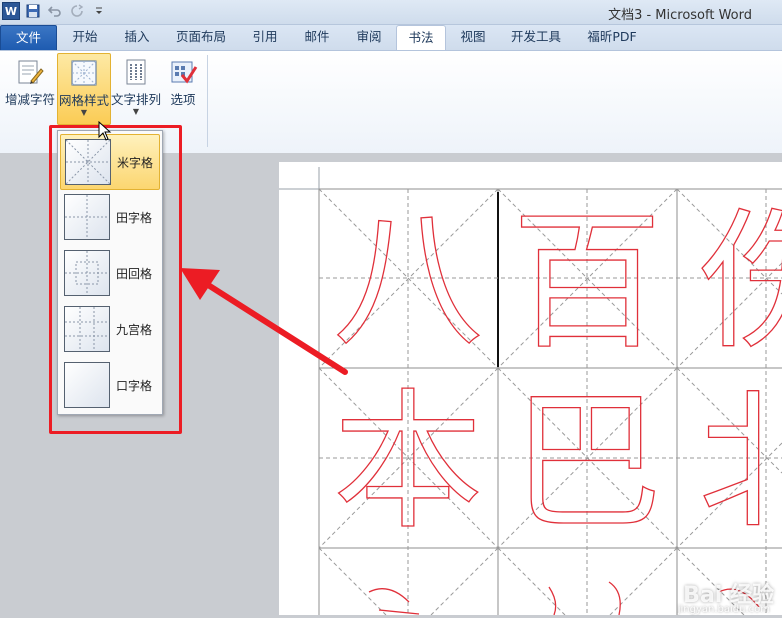 The image size is (782, 618). I want to click on annotation-arrow, so click(264, 321).